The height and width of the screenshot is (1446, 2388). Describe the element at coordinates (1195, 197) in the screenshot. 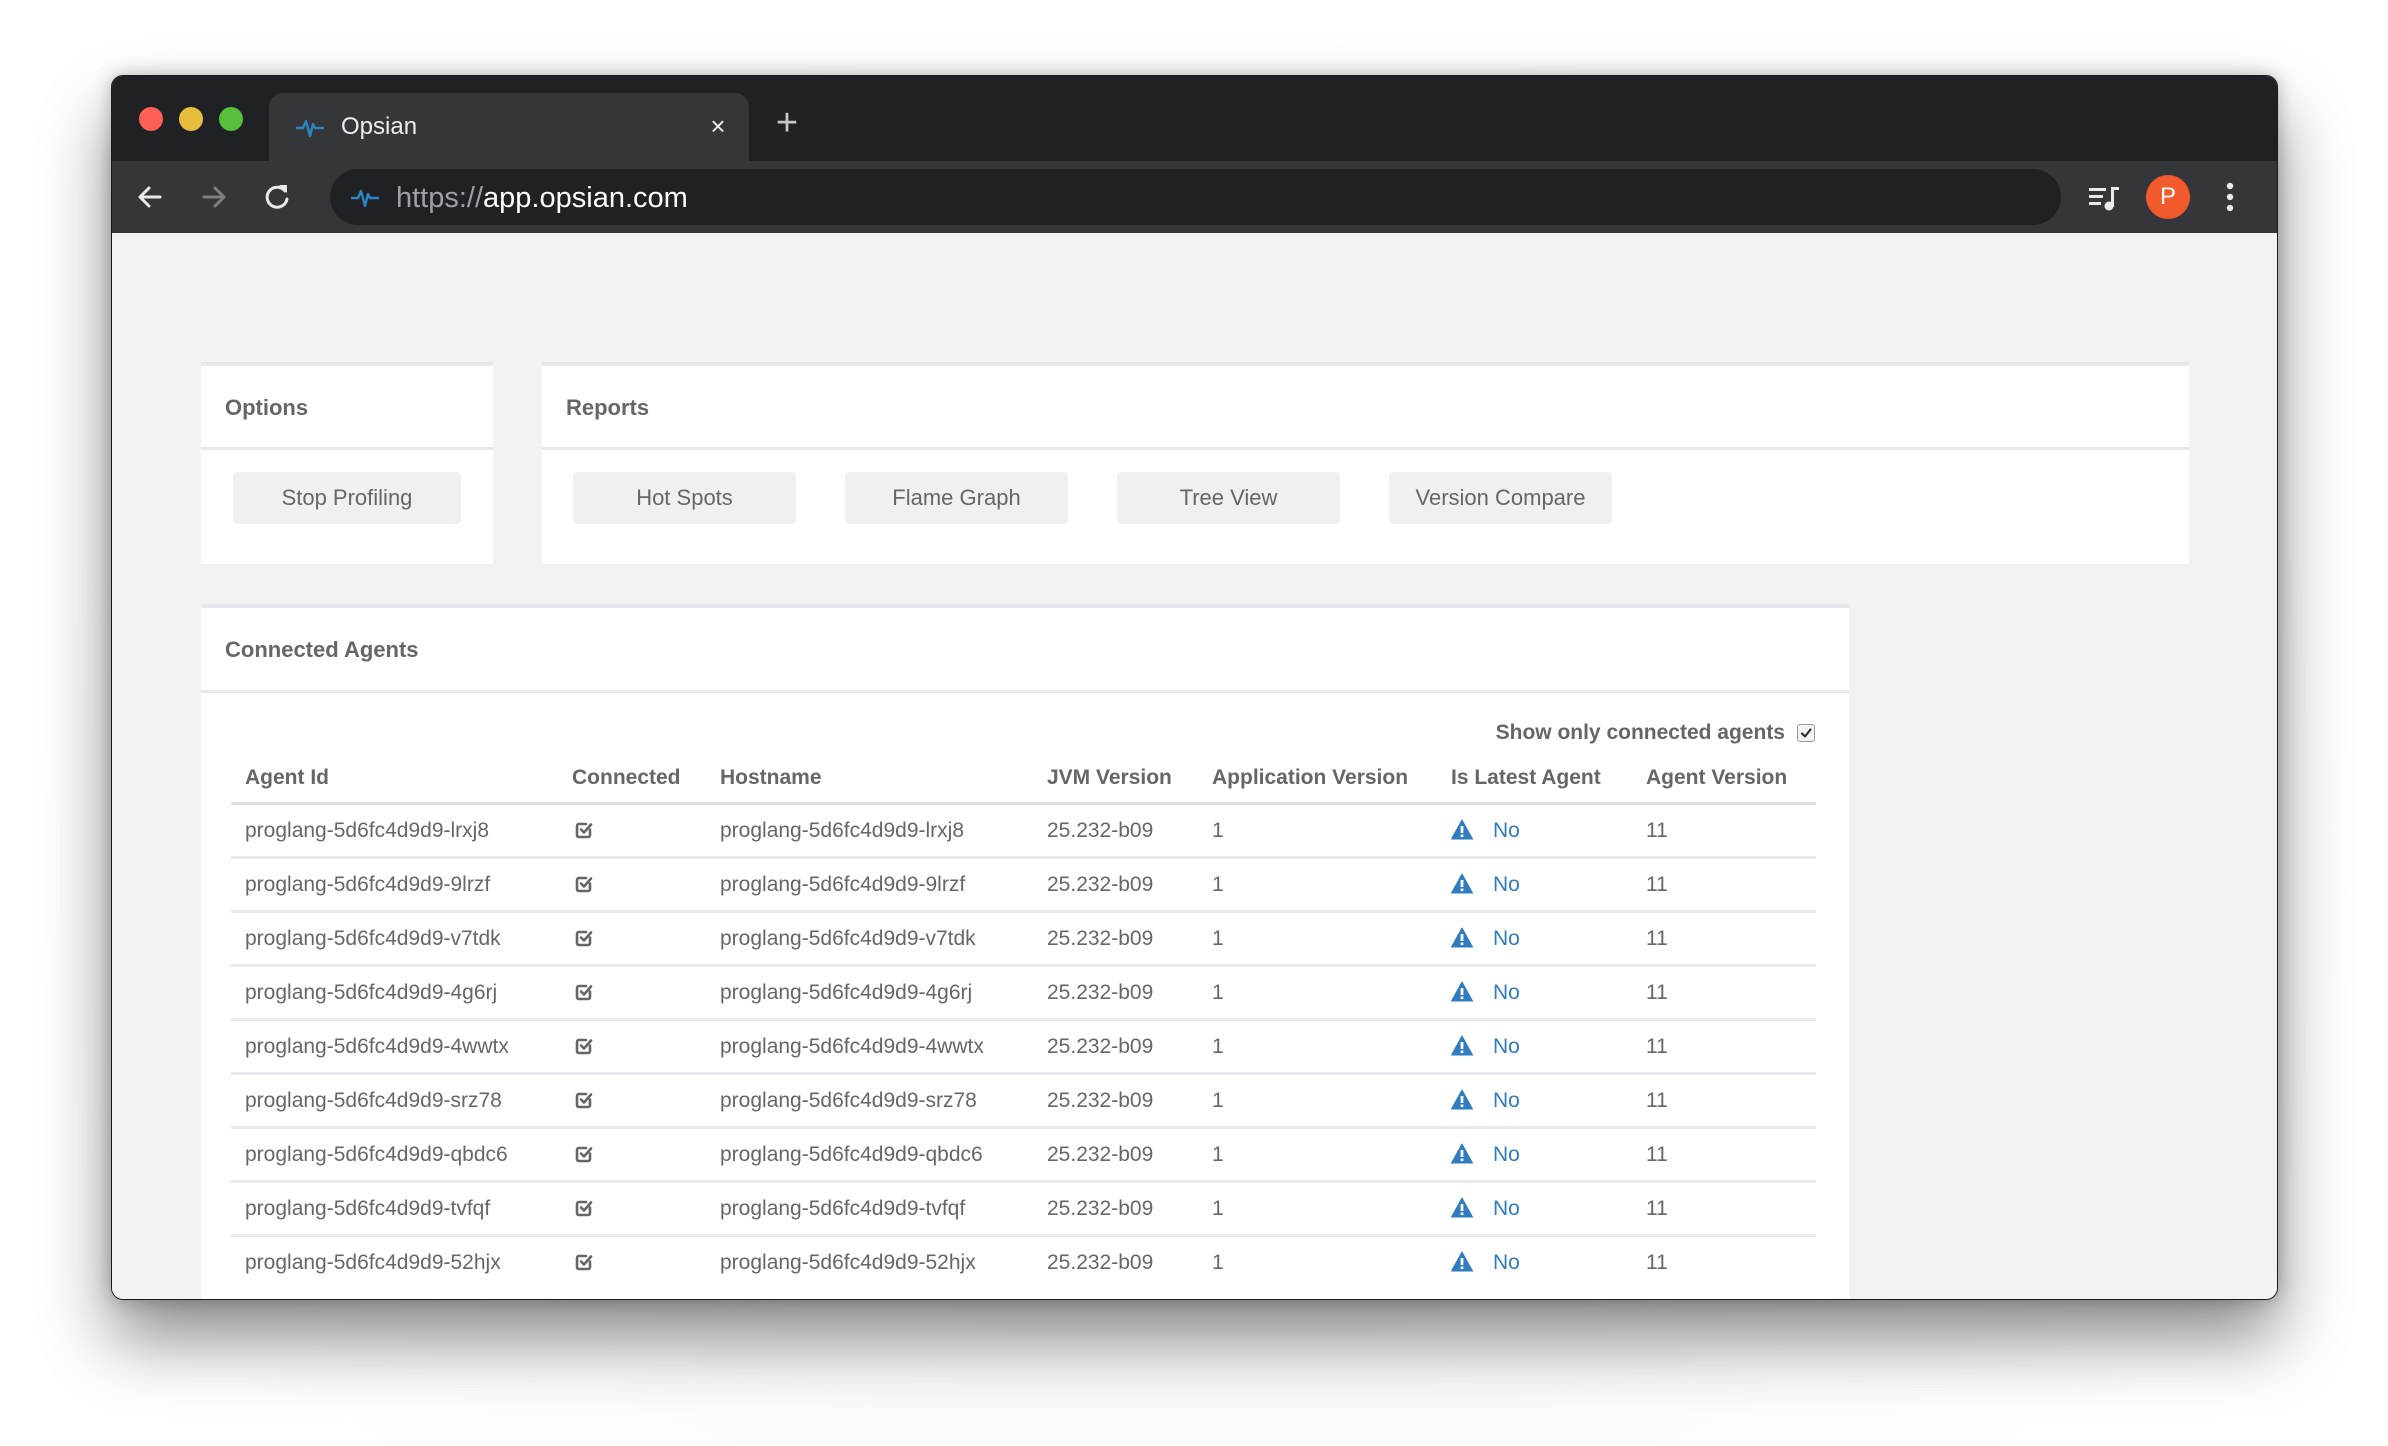

I see `address-bar: https://app.opsian.com` at that location.